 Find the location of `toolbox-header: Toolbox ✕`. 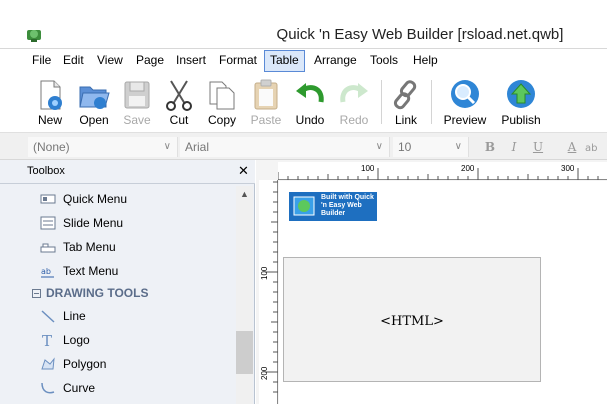

toolbox-header: Toolbox ✕ is located at coordinates (127, 172).